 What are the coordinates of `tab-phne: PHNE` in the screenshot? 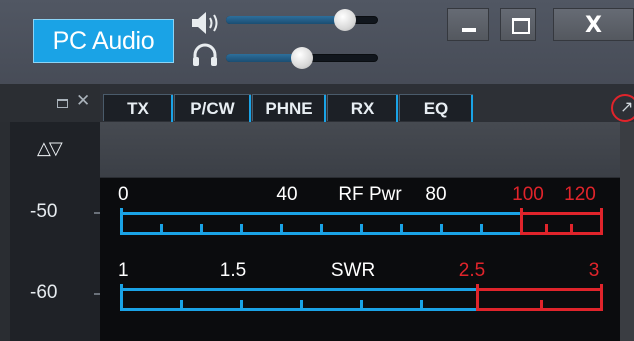 It's located at (289, 108).